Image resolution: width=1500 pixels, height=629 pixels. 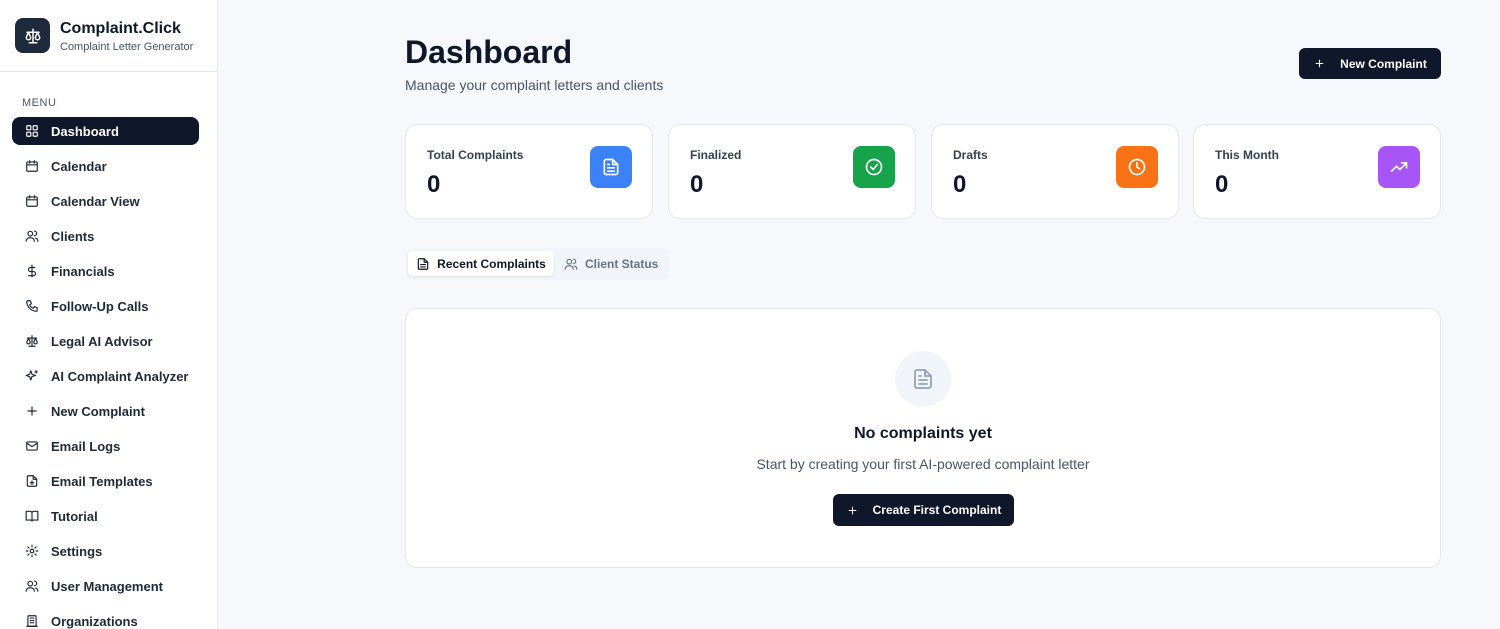 What do you see at coordinates (32, 621) in the screenshot?
I see `building-icon` at bounding box center [32, 621].